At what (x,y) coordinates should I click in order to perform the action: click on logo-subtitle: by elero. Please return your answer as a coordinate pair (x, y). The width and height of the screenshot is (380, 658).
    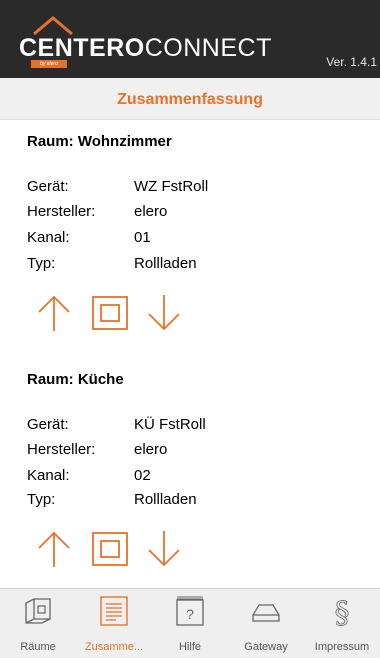
    Looking at the image, I should click on (49, 64).